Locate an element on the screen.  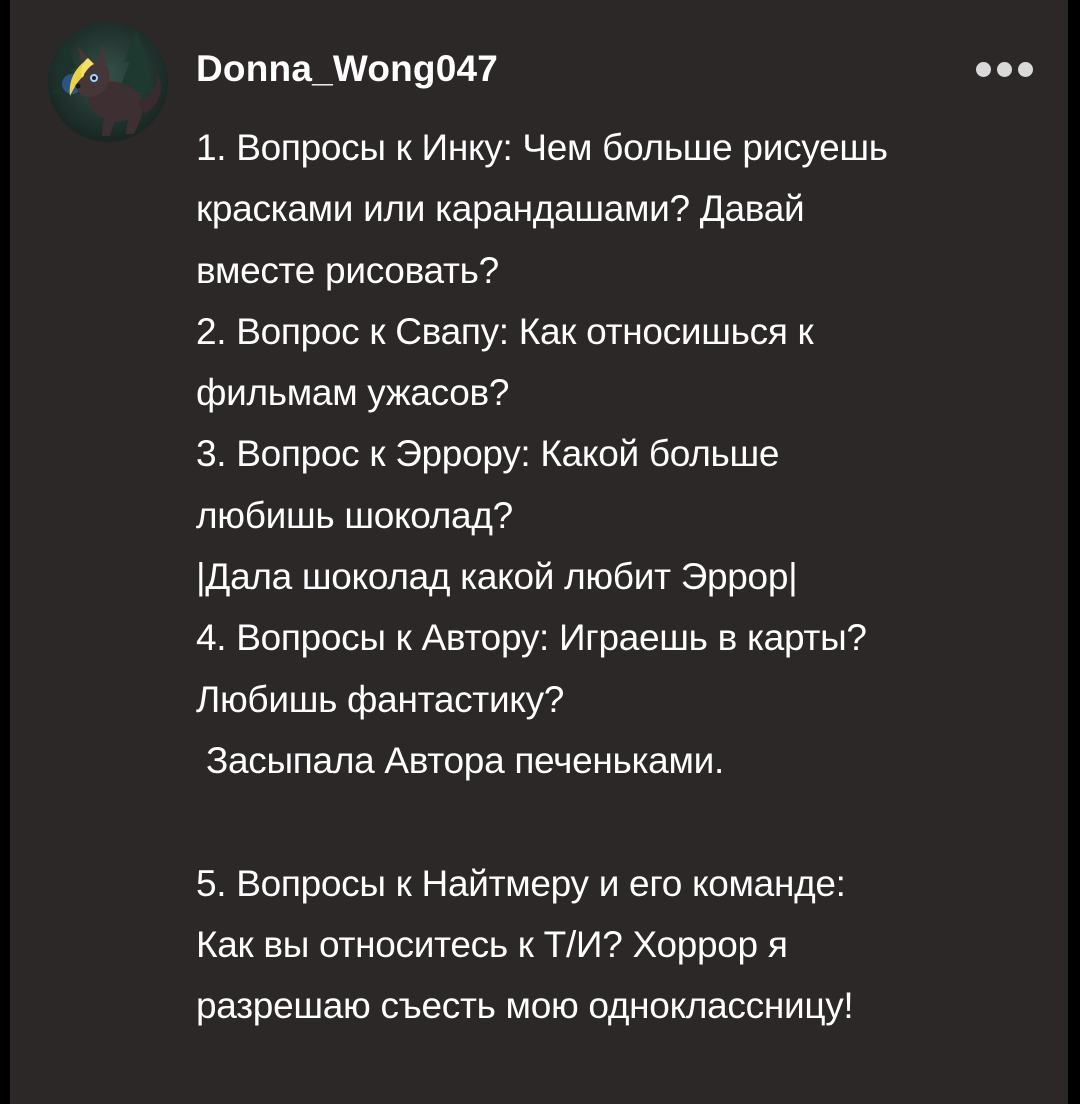
wolf-avatar-icon is located at coordinates (108, 82).